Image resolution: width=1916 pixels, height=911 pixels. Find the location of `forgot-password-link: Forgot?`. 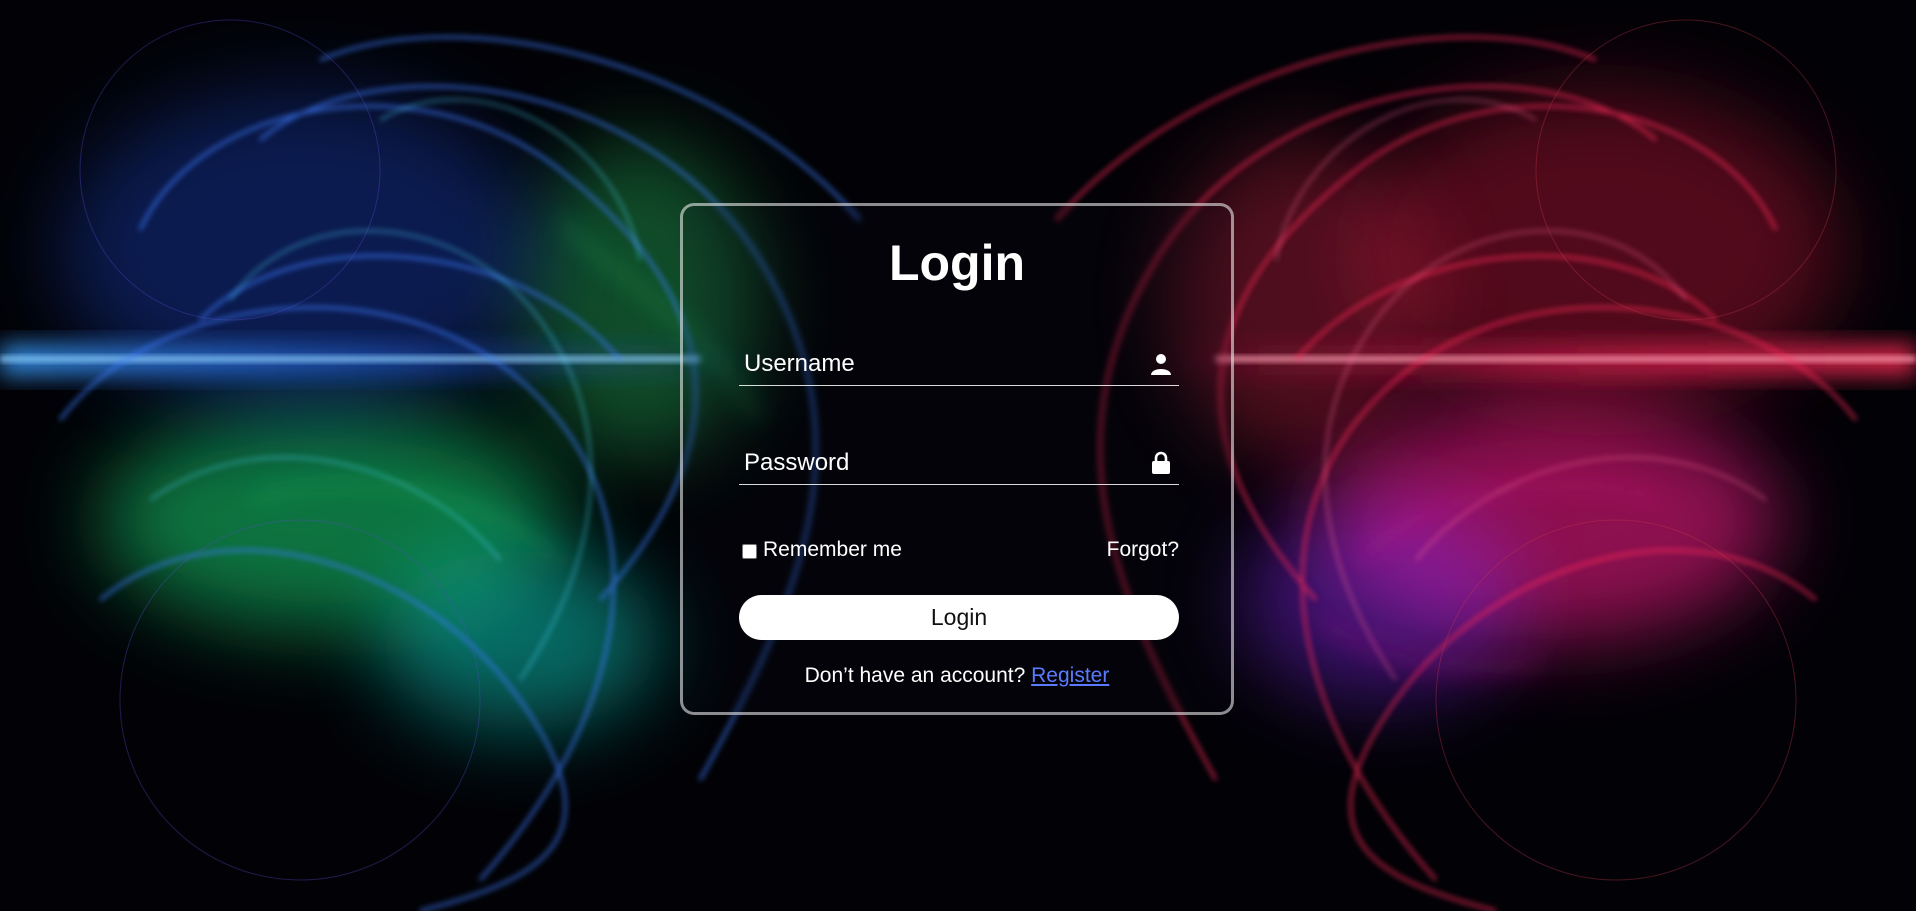

forgot-password-link: Forgot? is located at coordinates (1143, 550).